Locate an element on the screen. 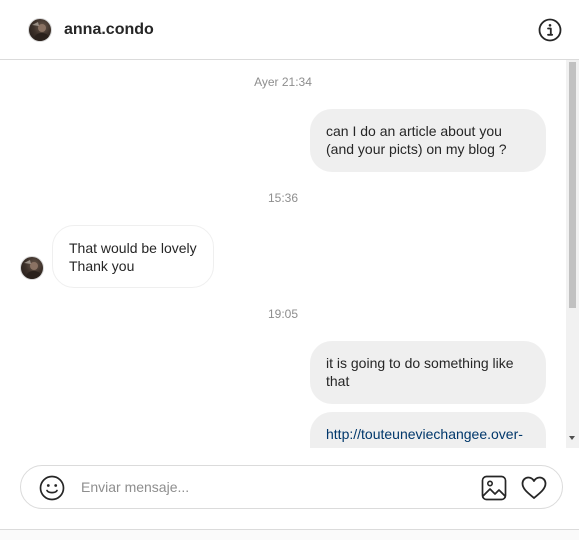 Image resolution: width=579 pixels, height=540 pixels. outgoing-link-message: http://touteuneviechangee.over- is located at coordinates (428, 430).